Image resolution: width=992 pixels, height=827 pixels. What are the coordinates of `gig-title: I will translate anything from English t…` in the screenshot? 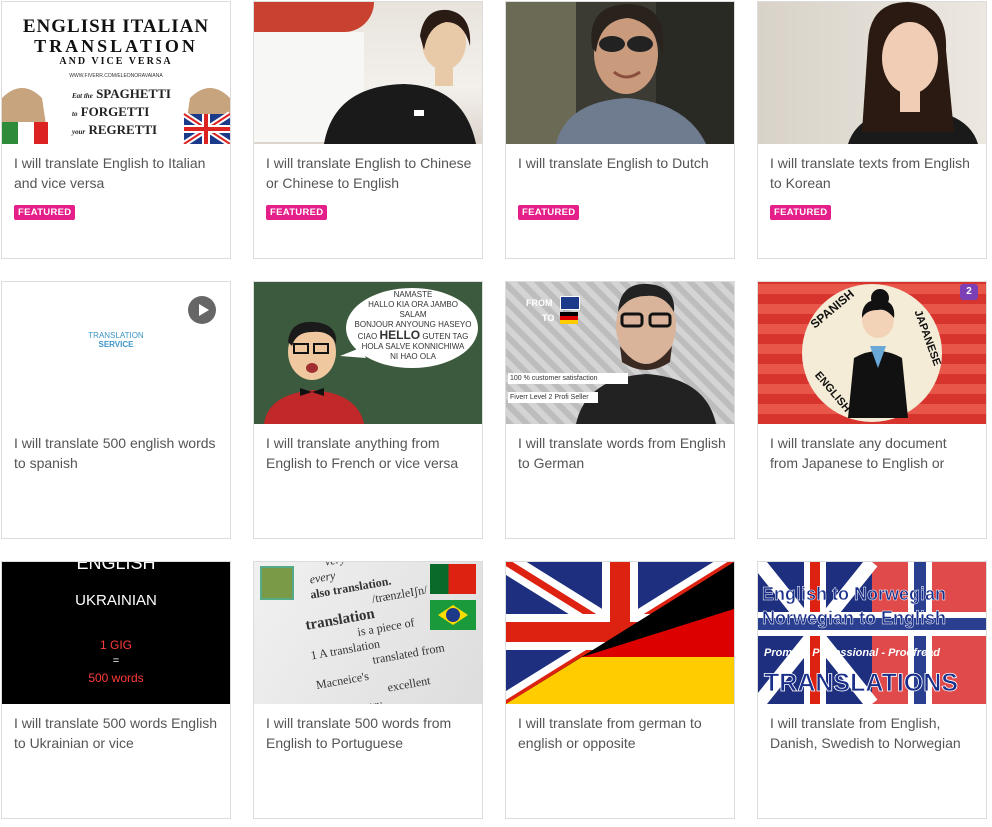 It's located at (370, 453).